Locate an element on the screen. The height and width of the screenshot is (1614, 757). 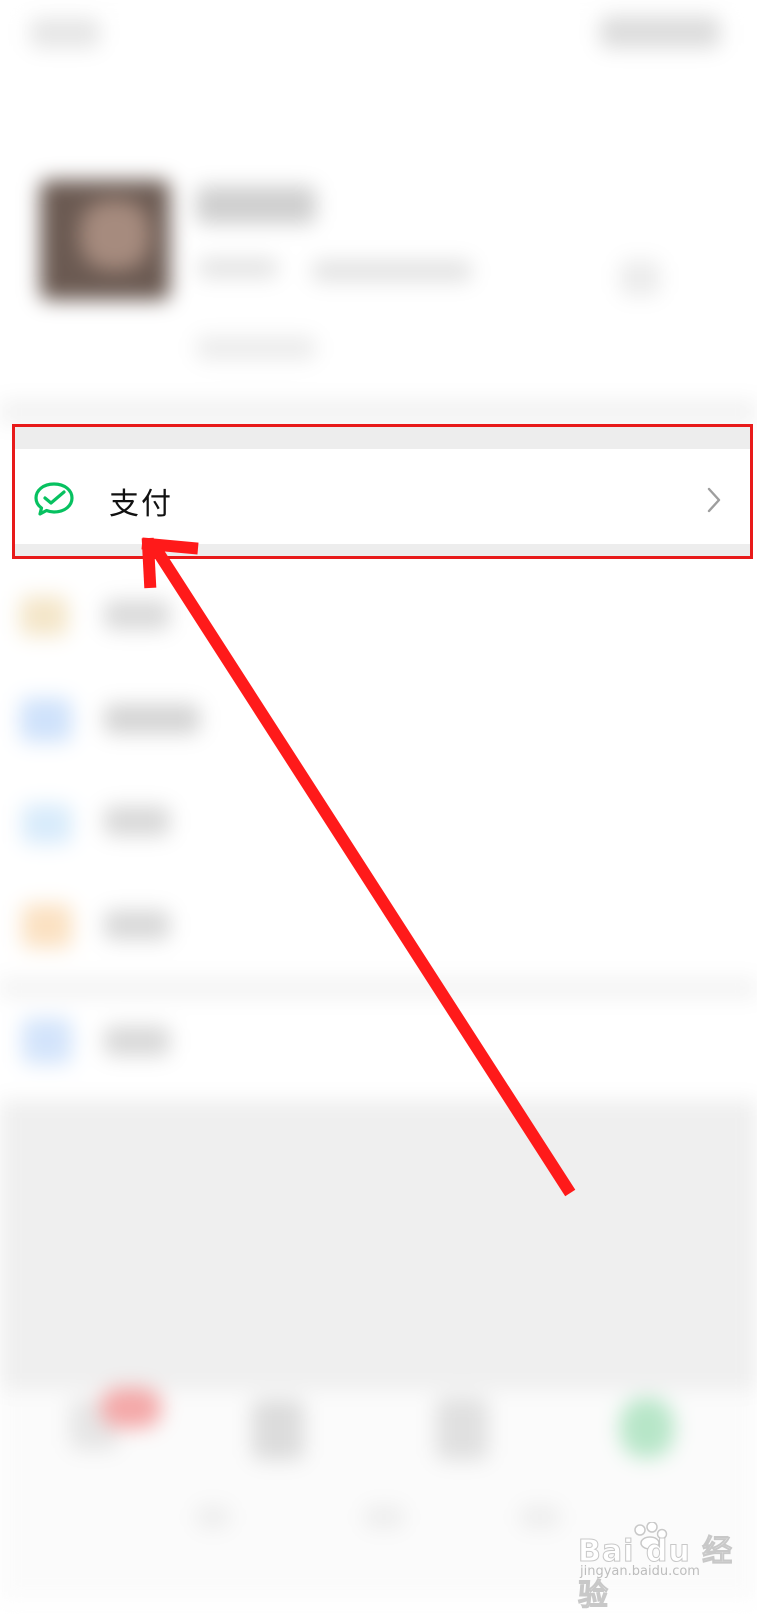
payment-label: 支付 is located at coordinates (141, 504).